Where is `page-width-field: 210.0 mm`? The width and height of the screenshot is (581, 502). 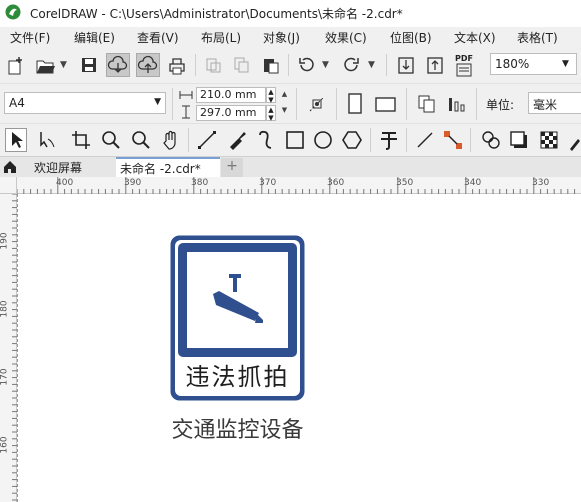 page-width-field: 210.0 mm is located at coordinates (231, 95).